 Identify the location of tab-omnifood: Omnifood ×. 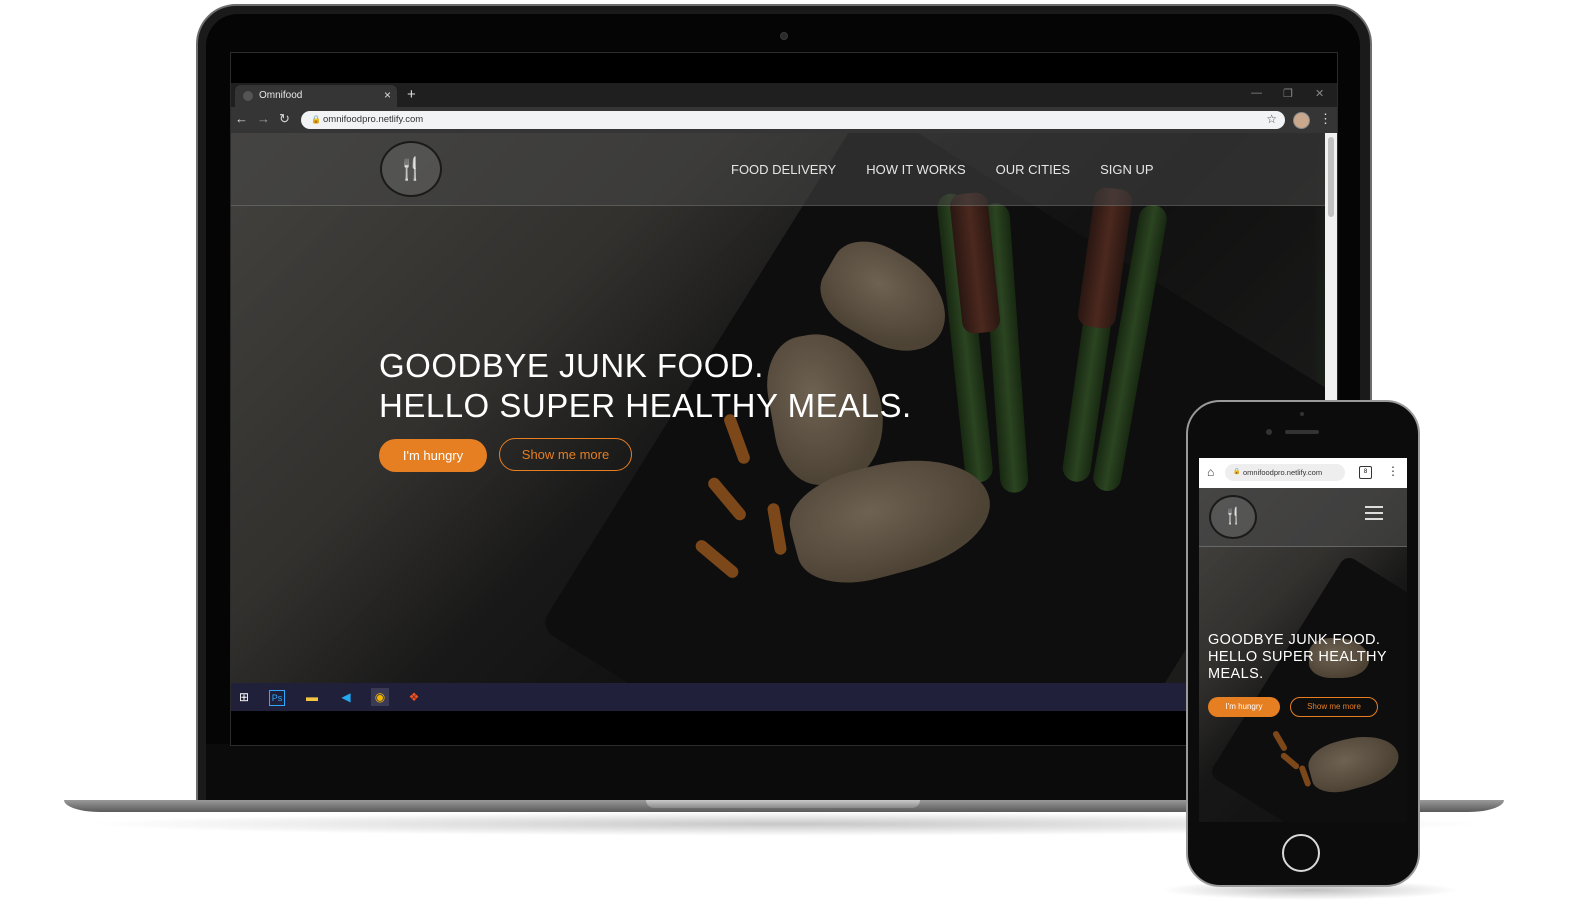
(316, 96).